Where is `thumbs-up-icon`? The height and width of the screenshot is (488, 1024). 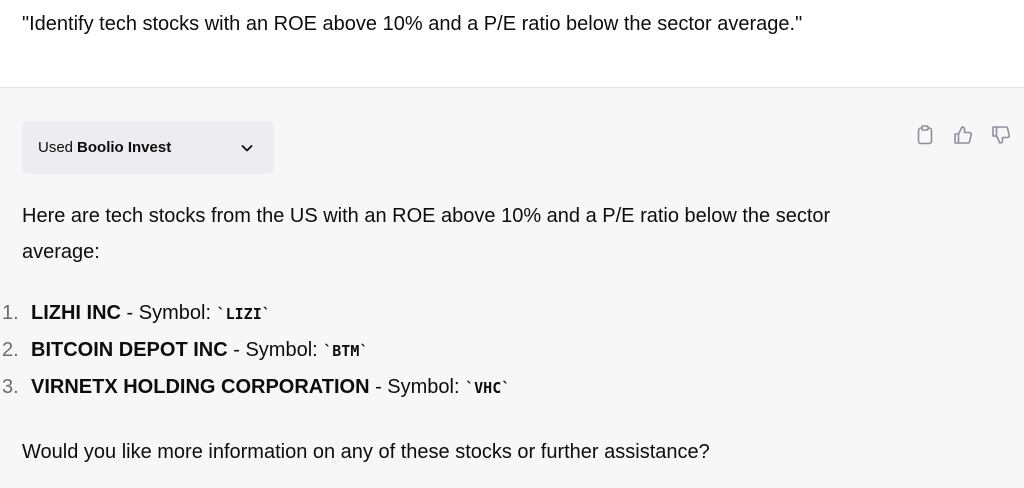
thumbs-up-icon is located at coordinates (963, 135).